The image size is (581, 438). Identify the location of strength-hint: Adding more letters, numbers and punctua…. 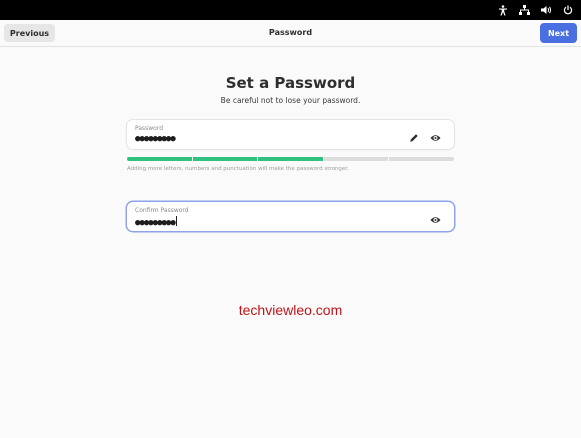
(238, 169).